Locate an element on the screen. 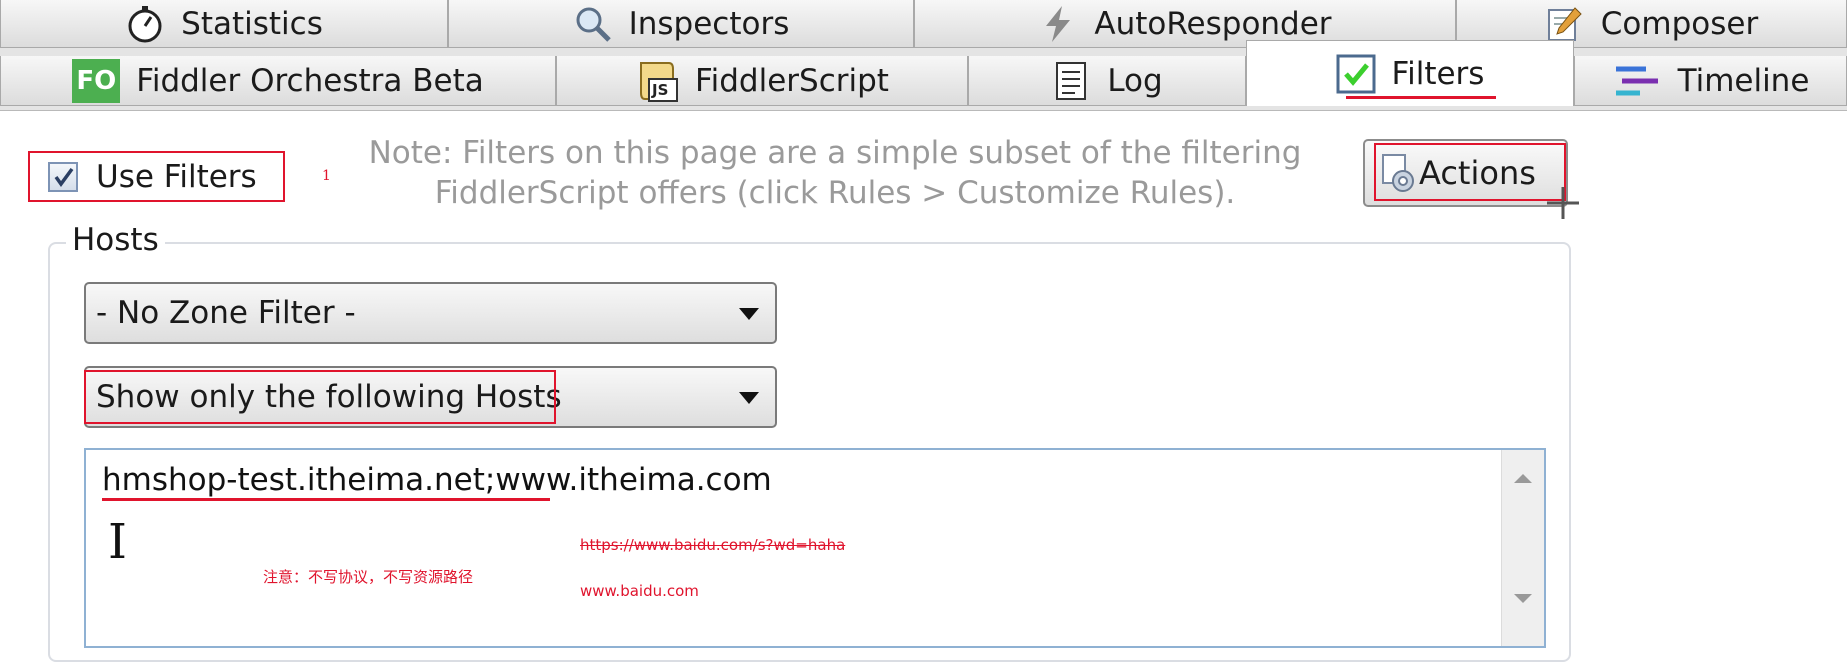  annotation-url-right: www.baidu.com is located at coordinates (639, 591).